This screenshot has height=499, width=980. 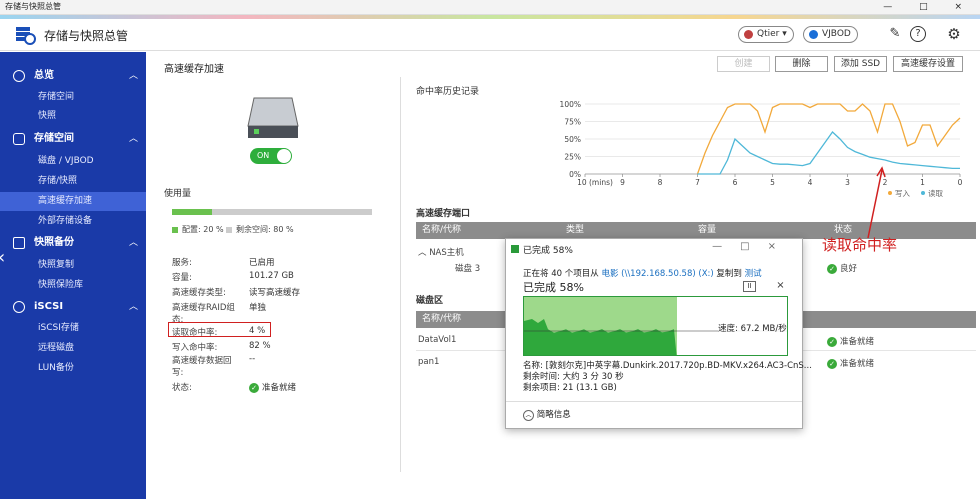 I want to click on vjbod-button: VJBOD, so click(x=830, y=34).